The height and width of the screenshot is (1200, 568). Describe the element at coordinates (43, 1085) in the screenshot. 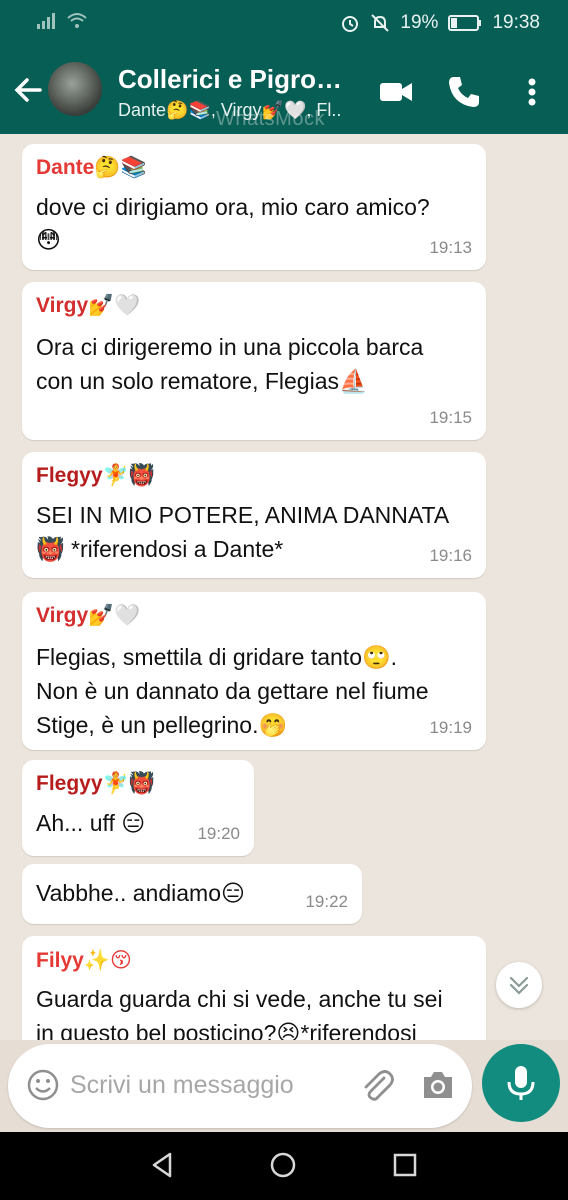

I see `smiley-icon` at that location.